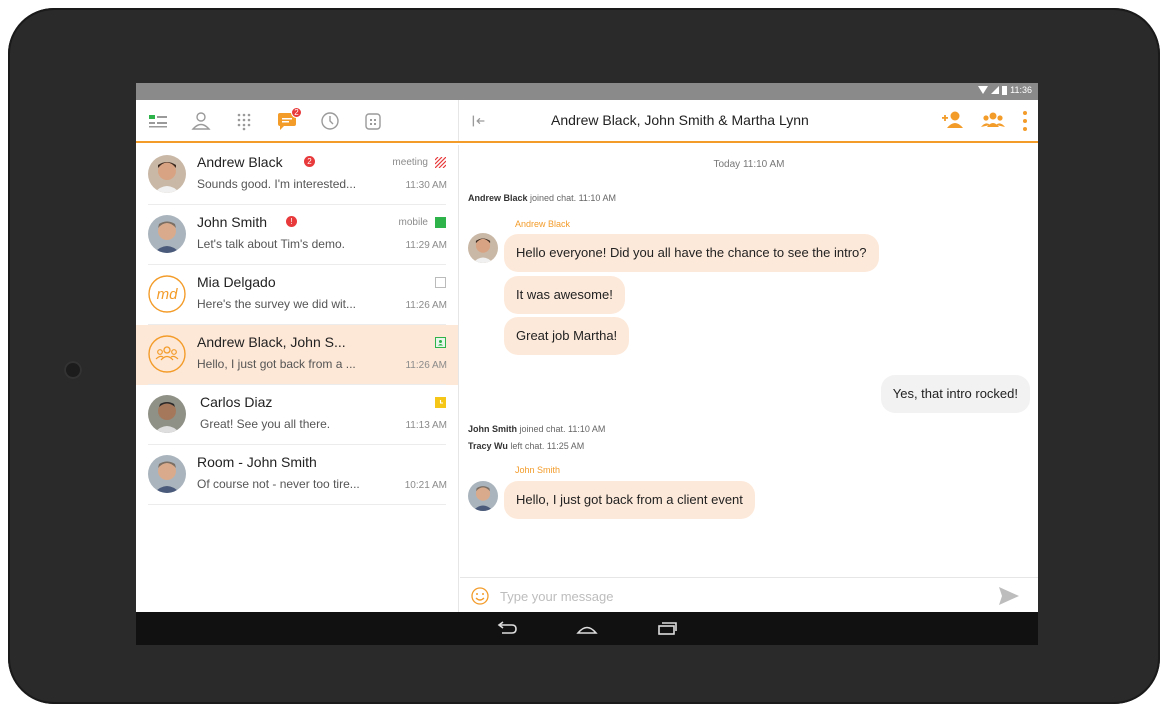  What do you see at coordinates (296, 112) in the screenshot?
I see `chat-unread-badge: 2` at bounding box center [296, 112].